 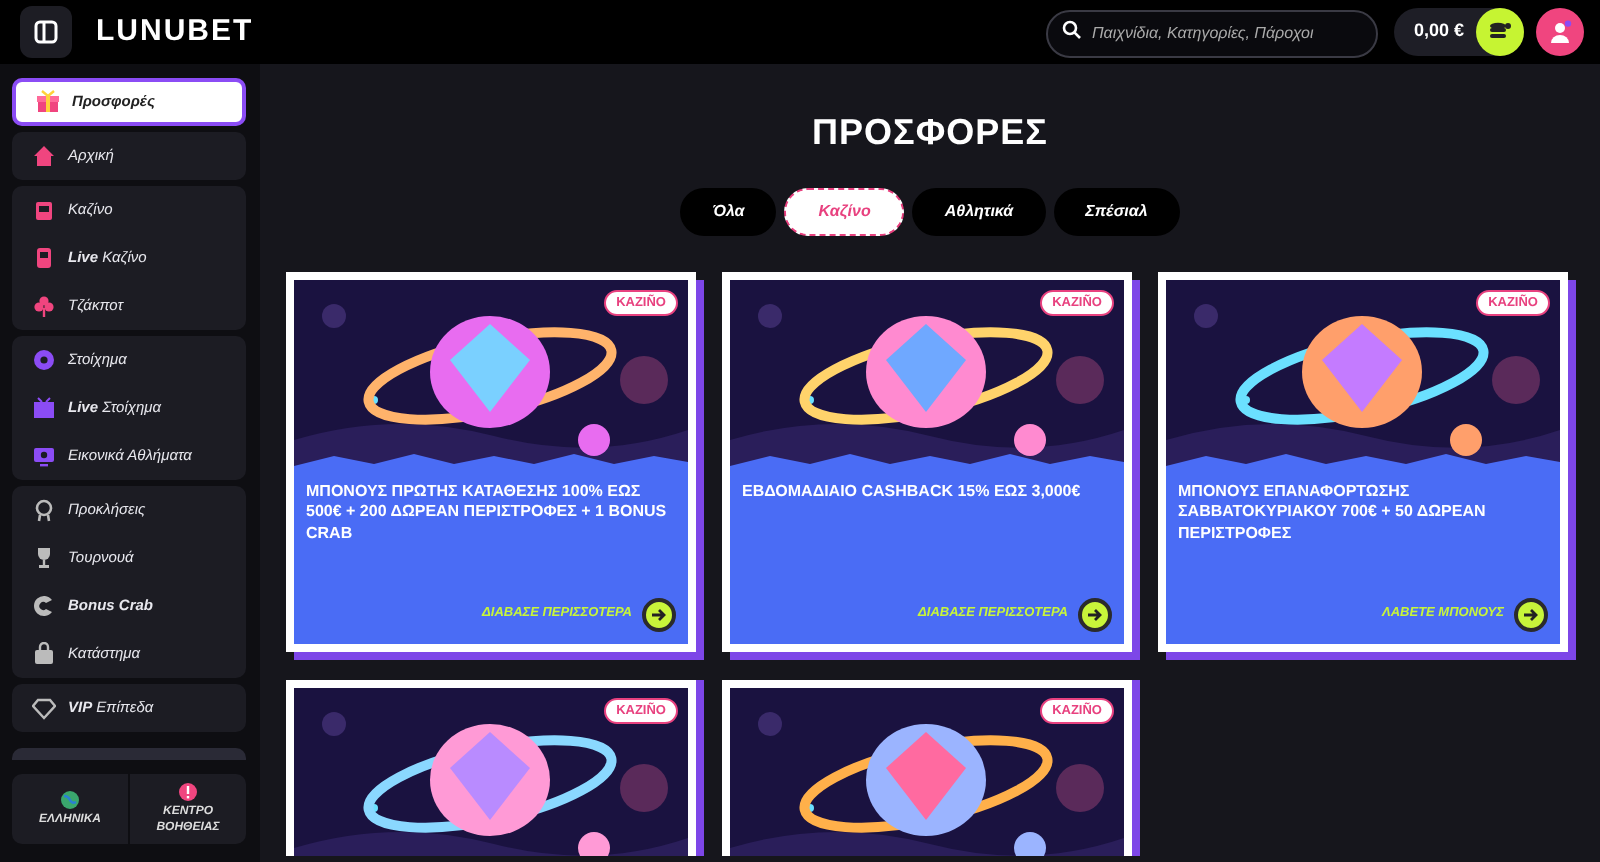 What do you see at coordinates (44, 654) in the screenshot?
I see `shopping-bag-icon` at bounding box center [44, 654].